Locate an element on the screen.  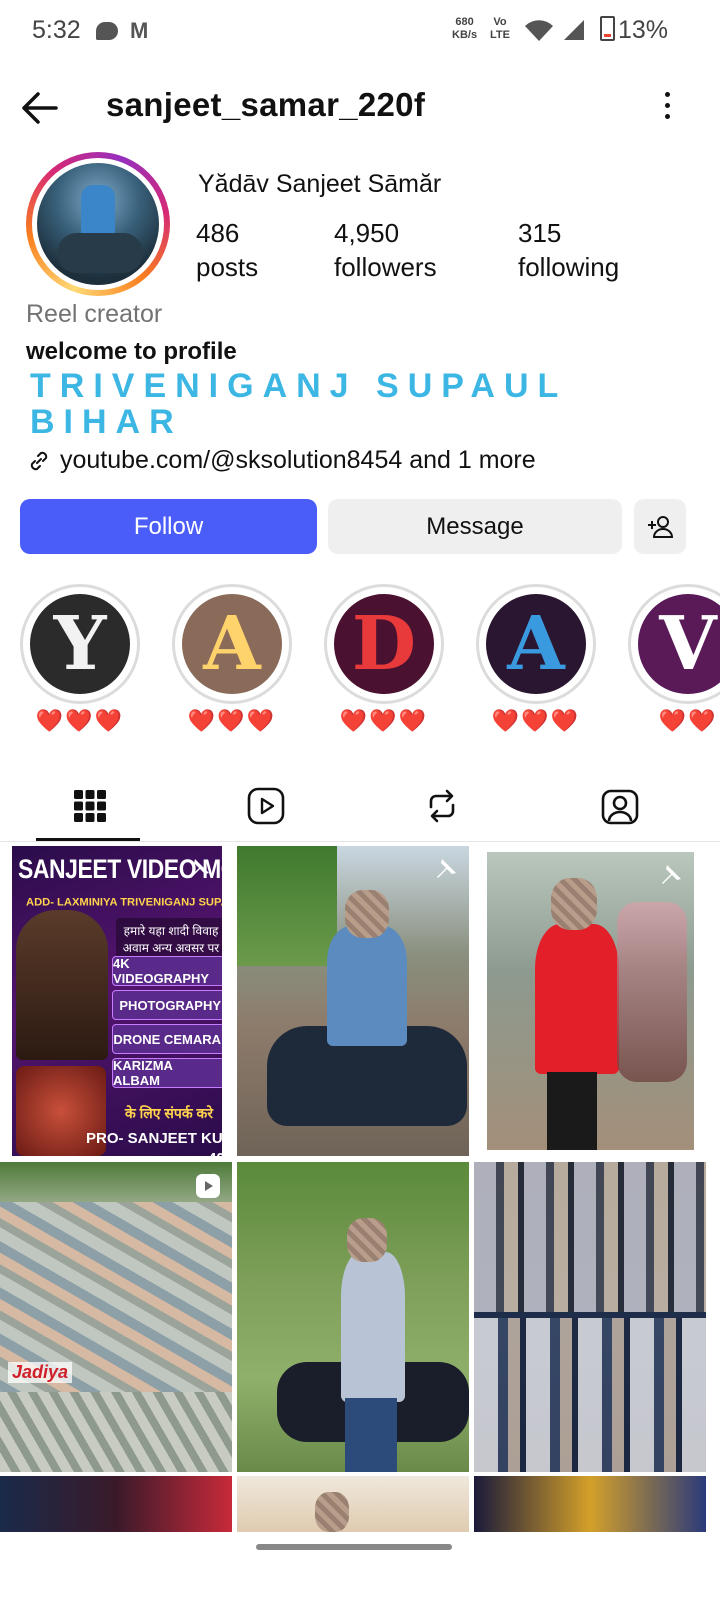
wifi-icon is located at coordinates (539, 30).